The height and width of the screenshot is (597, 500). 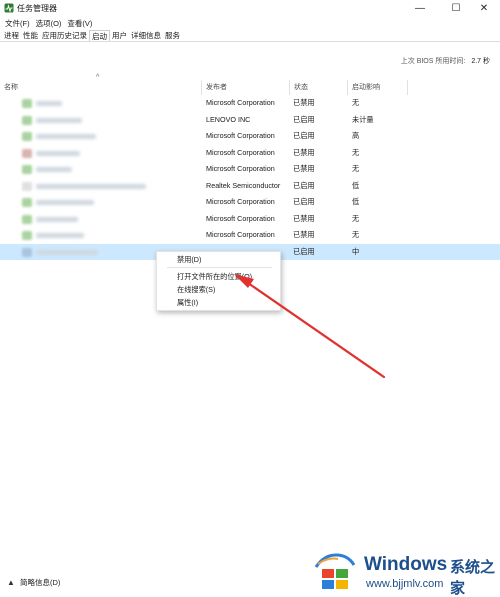 I want to click on tab-strip: 进程 性能 应用历史记录 启动 用户 详细信息 服务, so click(x=250, y=36).